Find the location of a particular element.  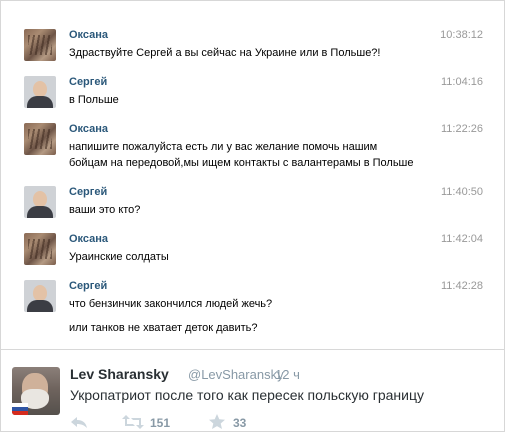

reply-icon is located at coordinates (79, 422).